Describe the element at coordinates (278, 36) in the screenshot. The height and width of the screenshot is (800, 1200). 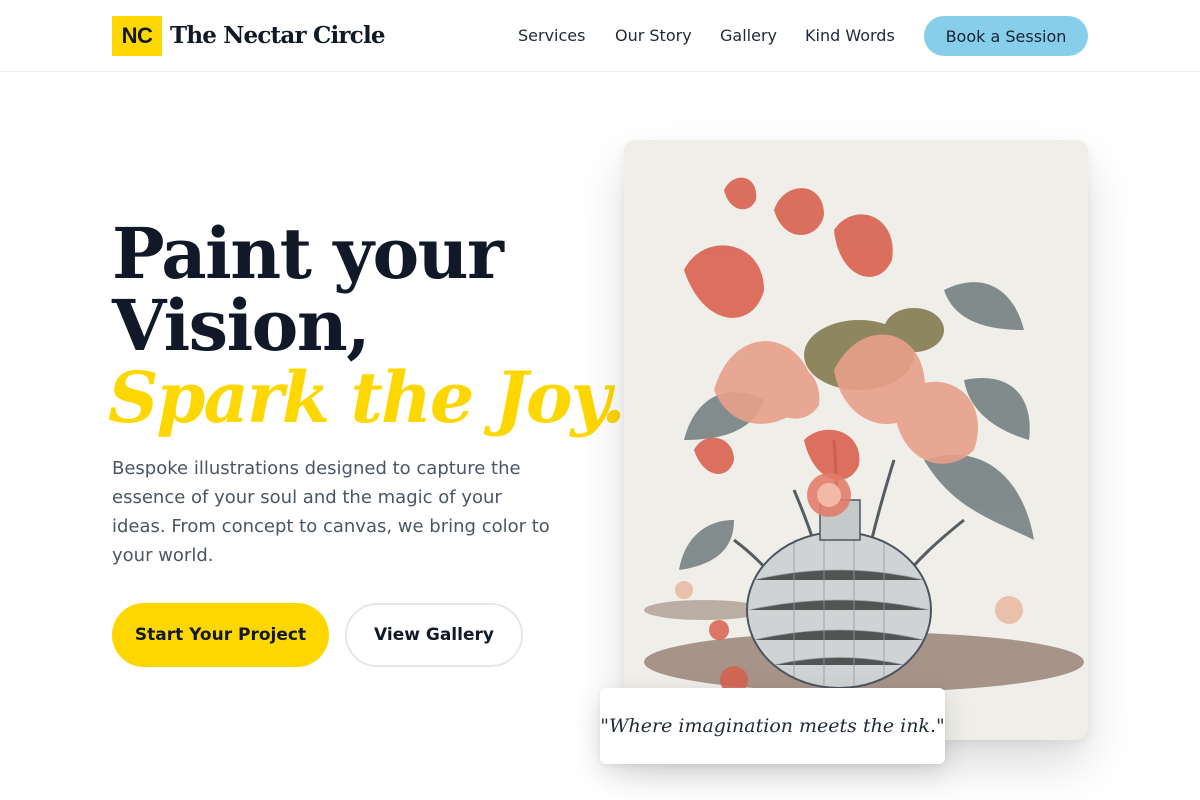
I see `brand-name: The Nectar Circle` at that location.